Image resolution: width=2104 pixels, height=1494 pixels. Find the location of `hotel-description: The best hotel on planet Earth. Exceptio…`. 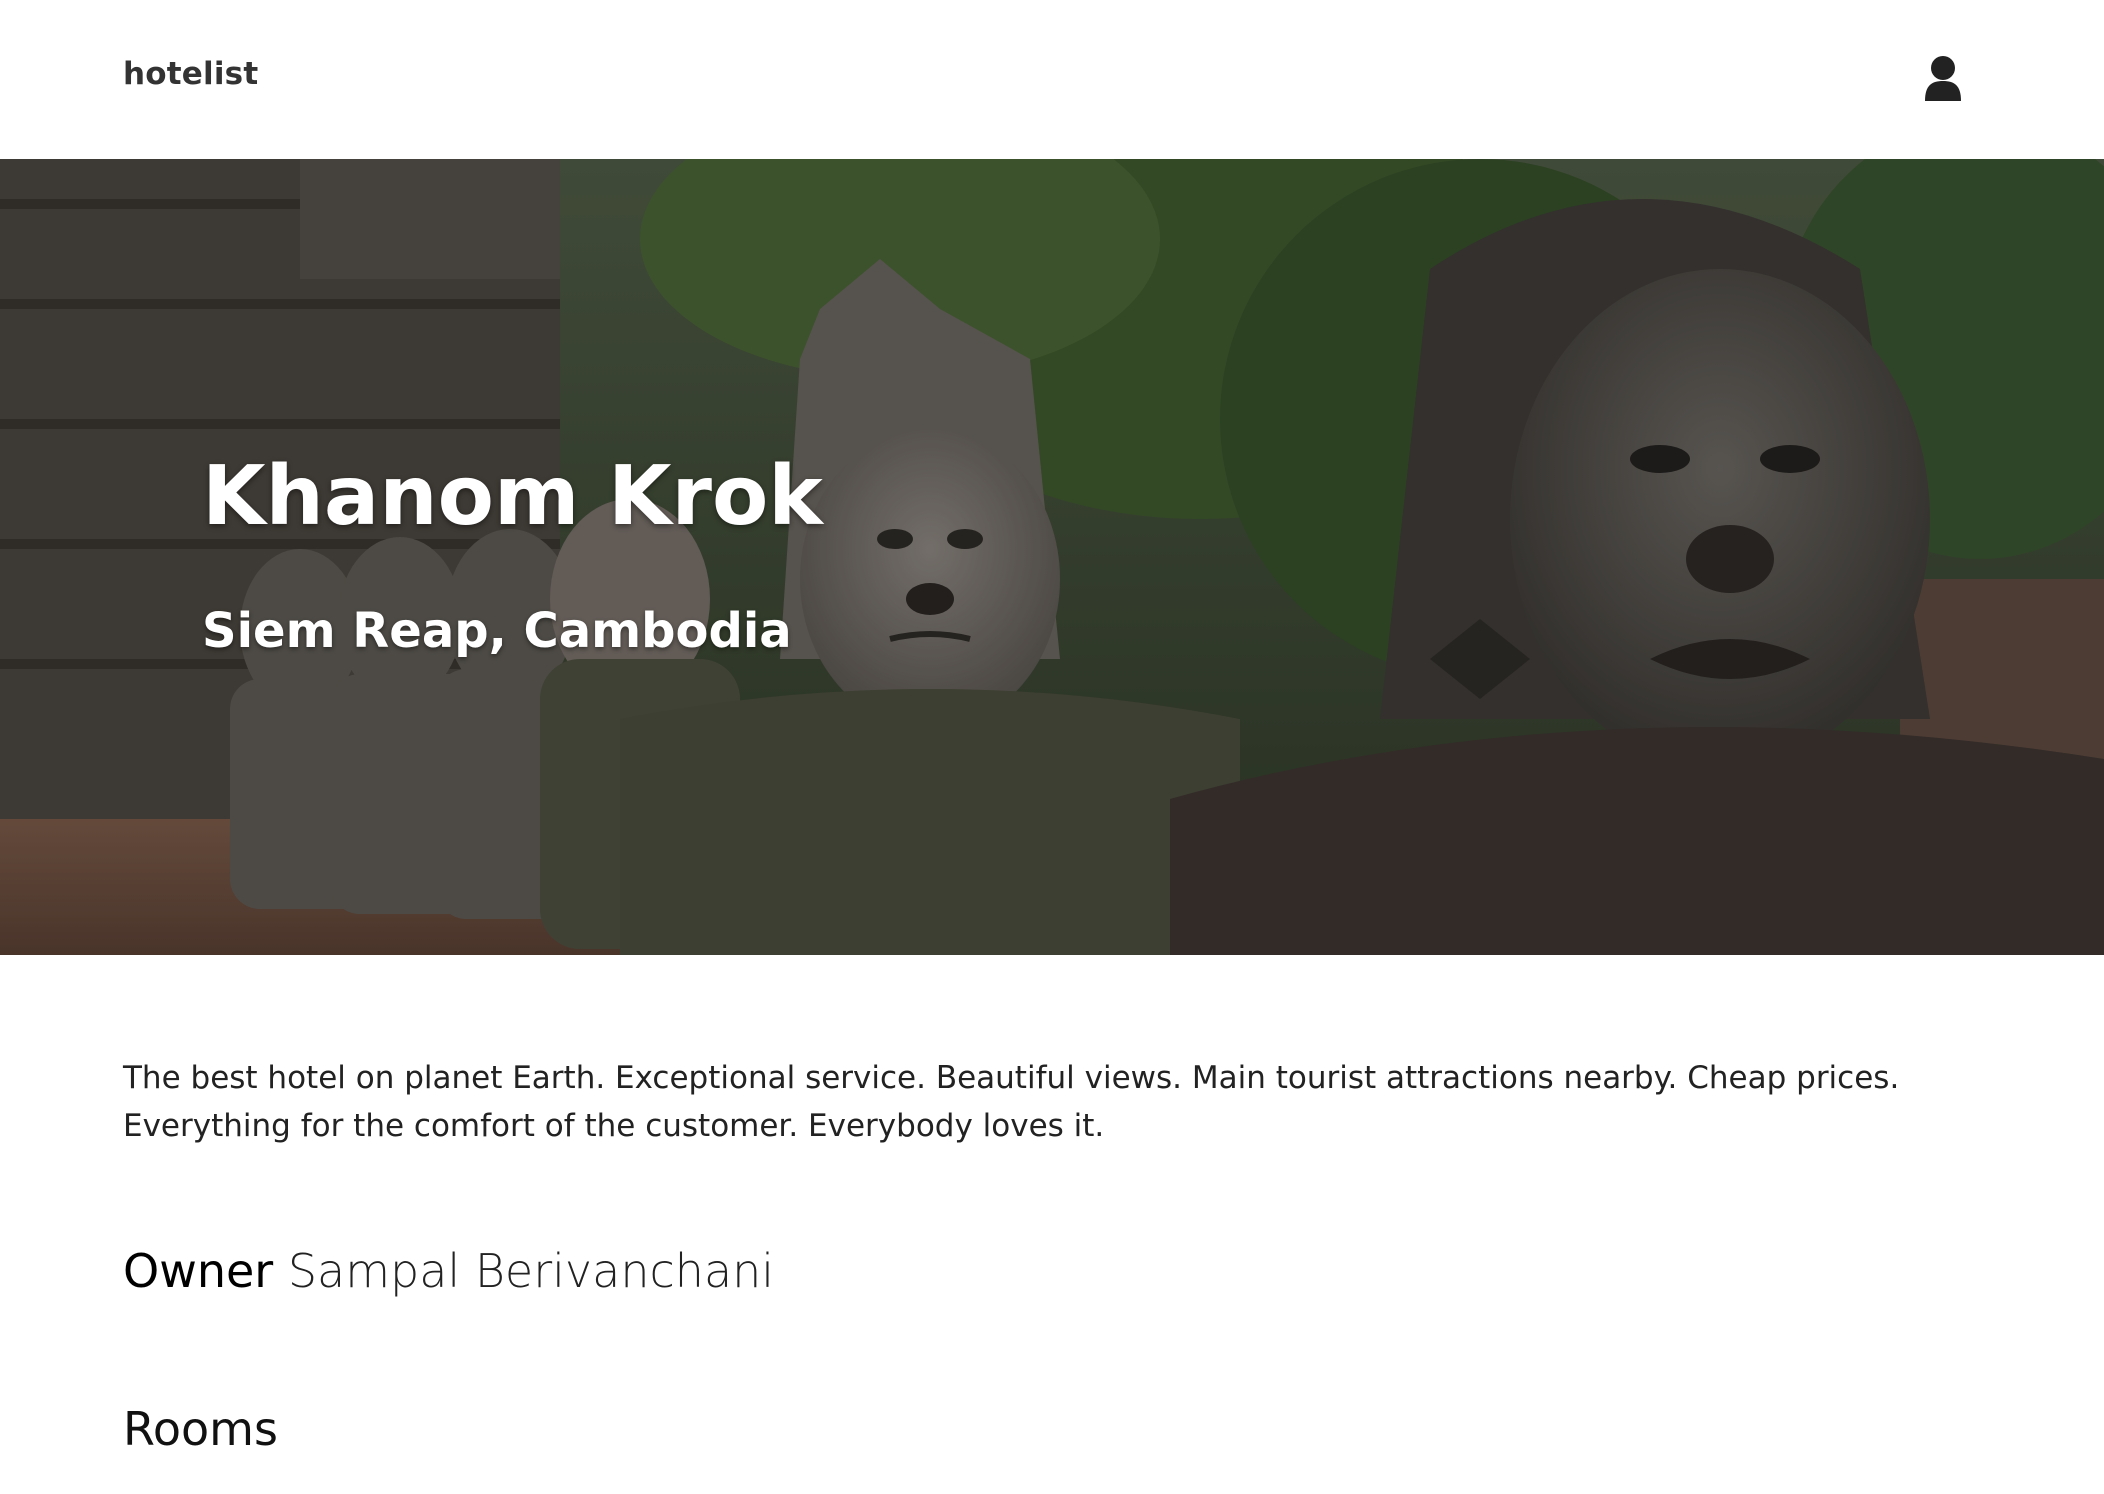

hotel-description: The best hotel on planet Earth. Exceptio… is located at coordinates (1011, 1102).